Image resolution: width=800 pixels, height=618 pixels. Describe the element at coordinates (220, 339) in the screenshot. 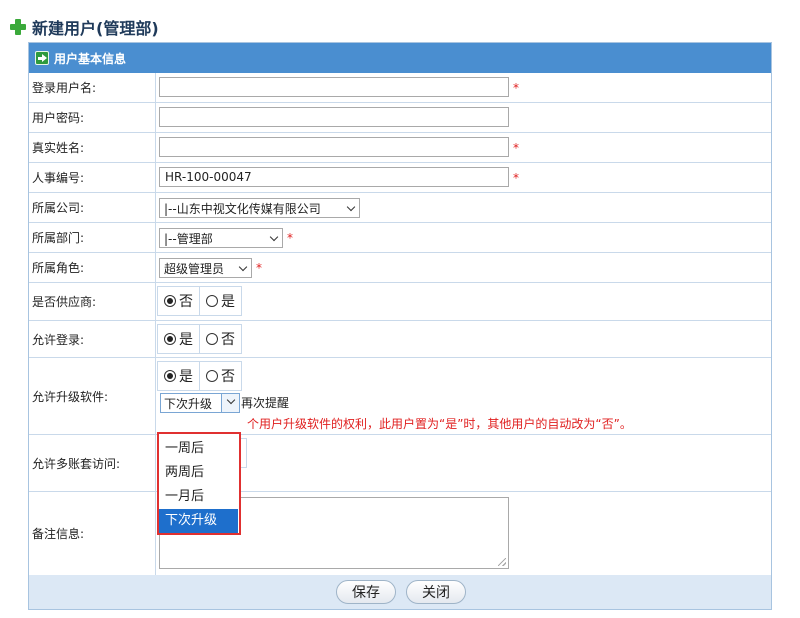

I see `allow-login-option-no: 否` at that location.